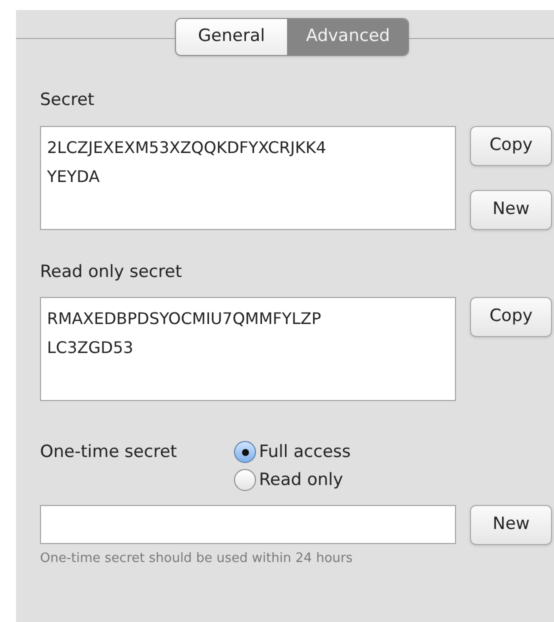 The width and height of the screenshot is (554, 622). I want to click on hint-text: One-time secret should be used within 24 hours, so click(197, 559).